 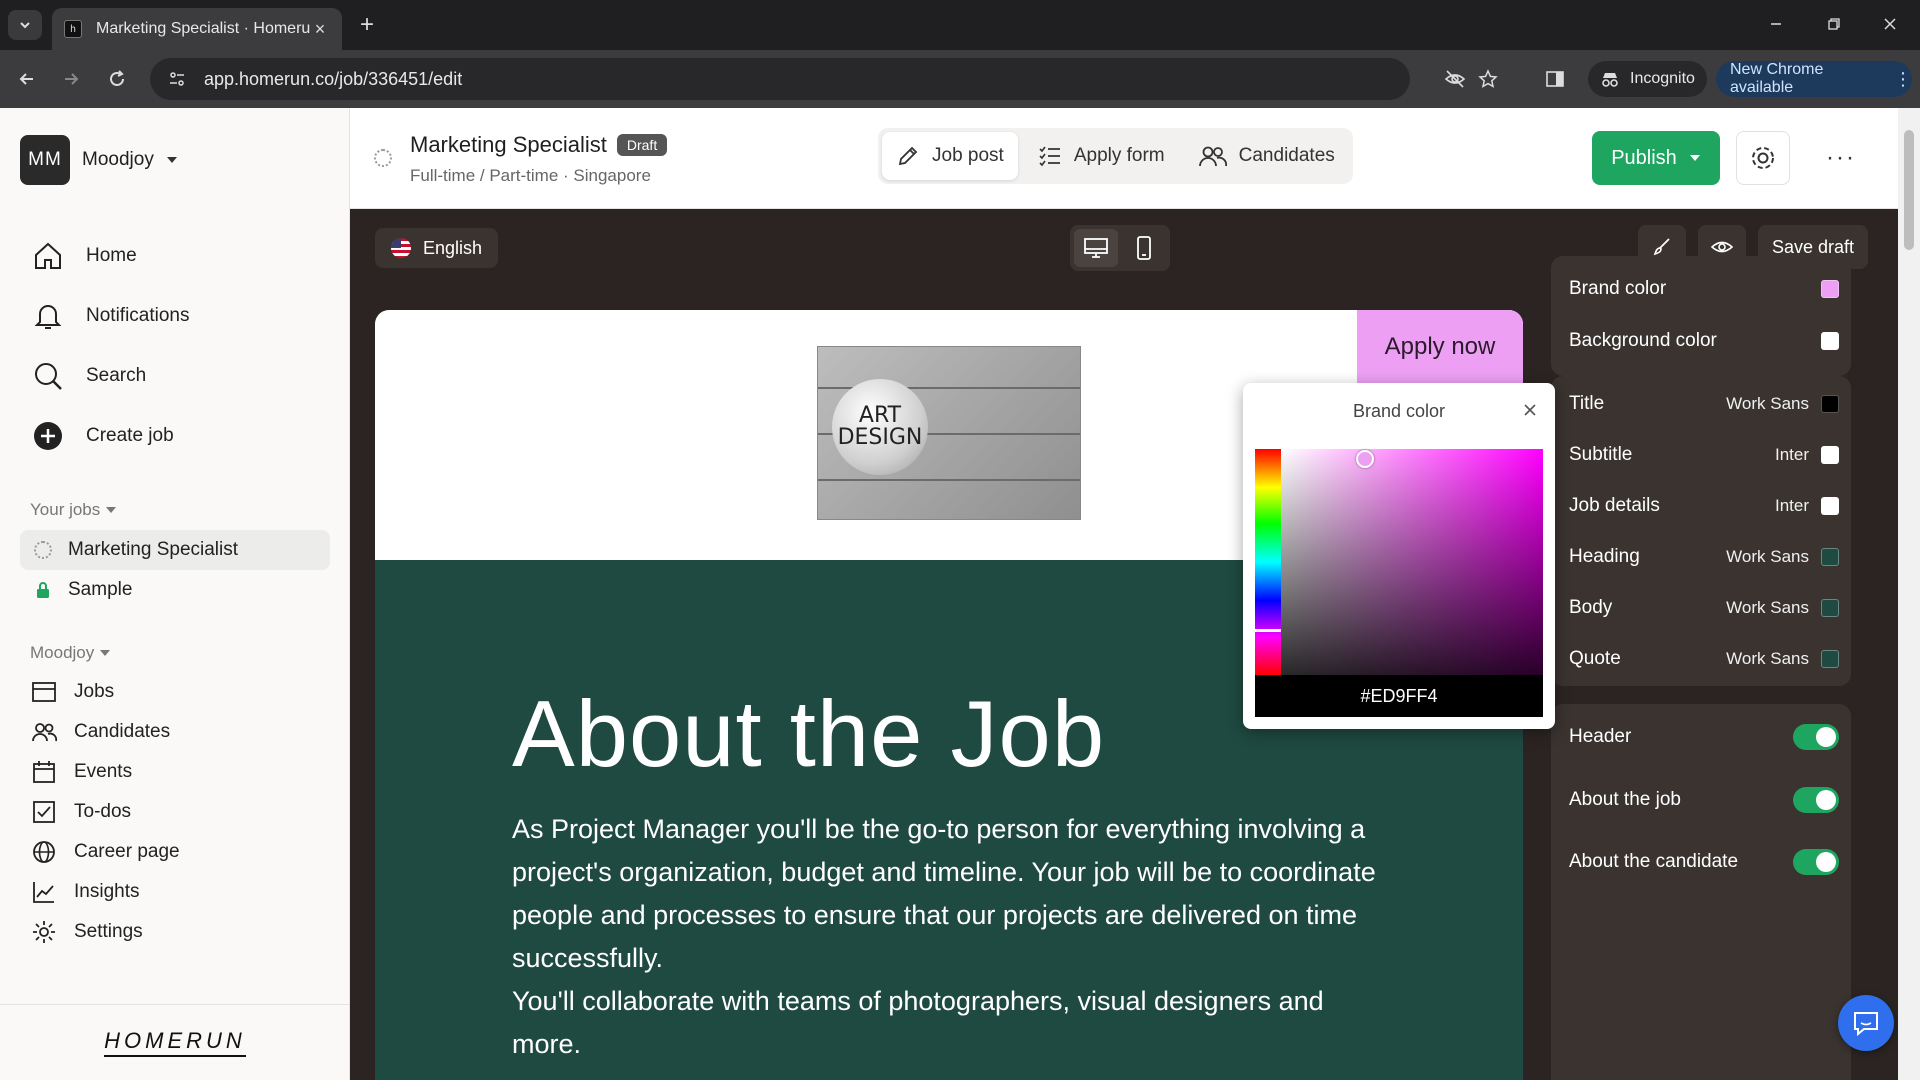 What do you see at coordinates (1101, 156) in the screenshot?
I see `tab-apply-form: Apply form` at bounding box center [1101, 156].